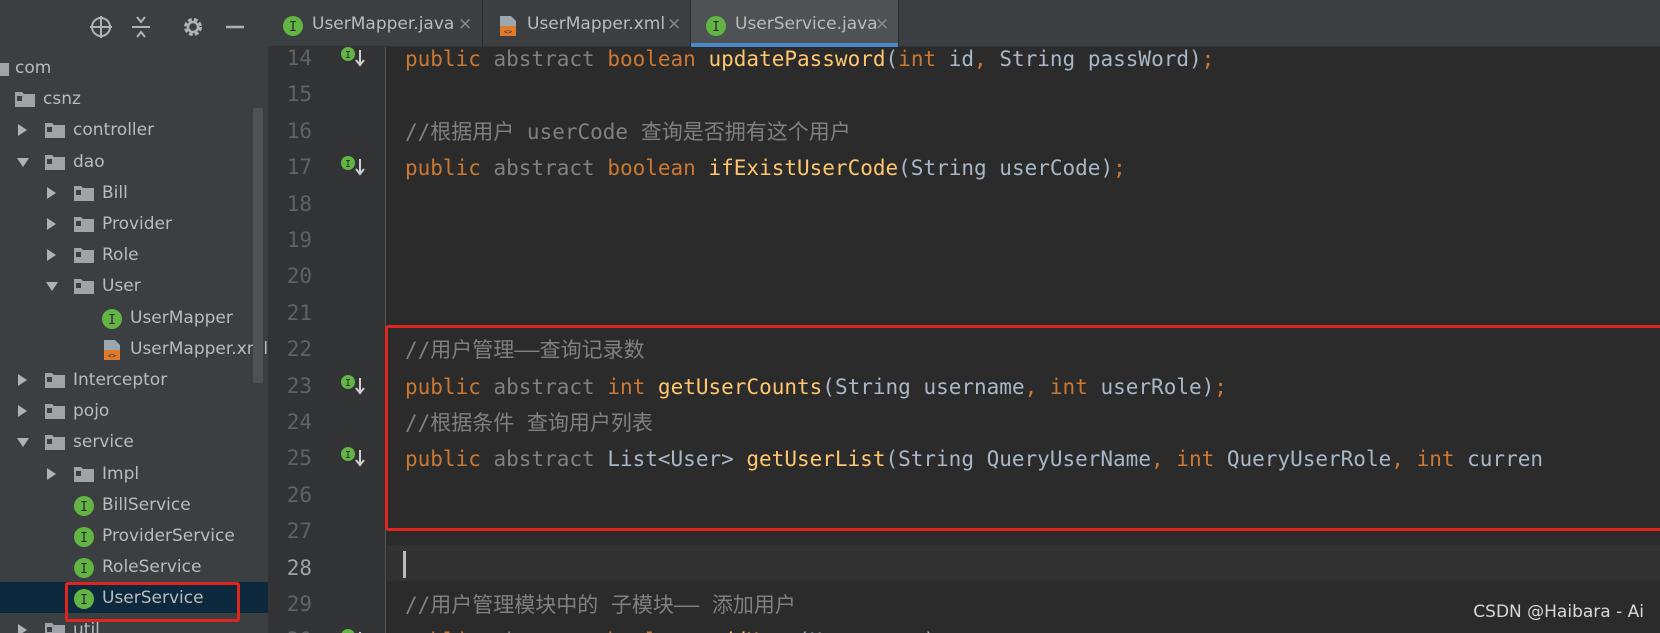 This screenshot has width=1660, height=633. Describe the element at coordinates (134, 504) in the screenshot. I see `tree-item-billservice: I BillService` at that location.